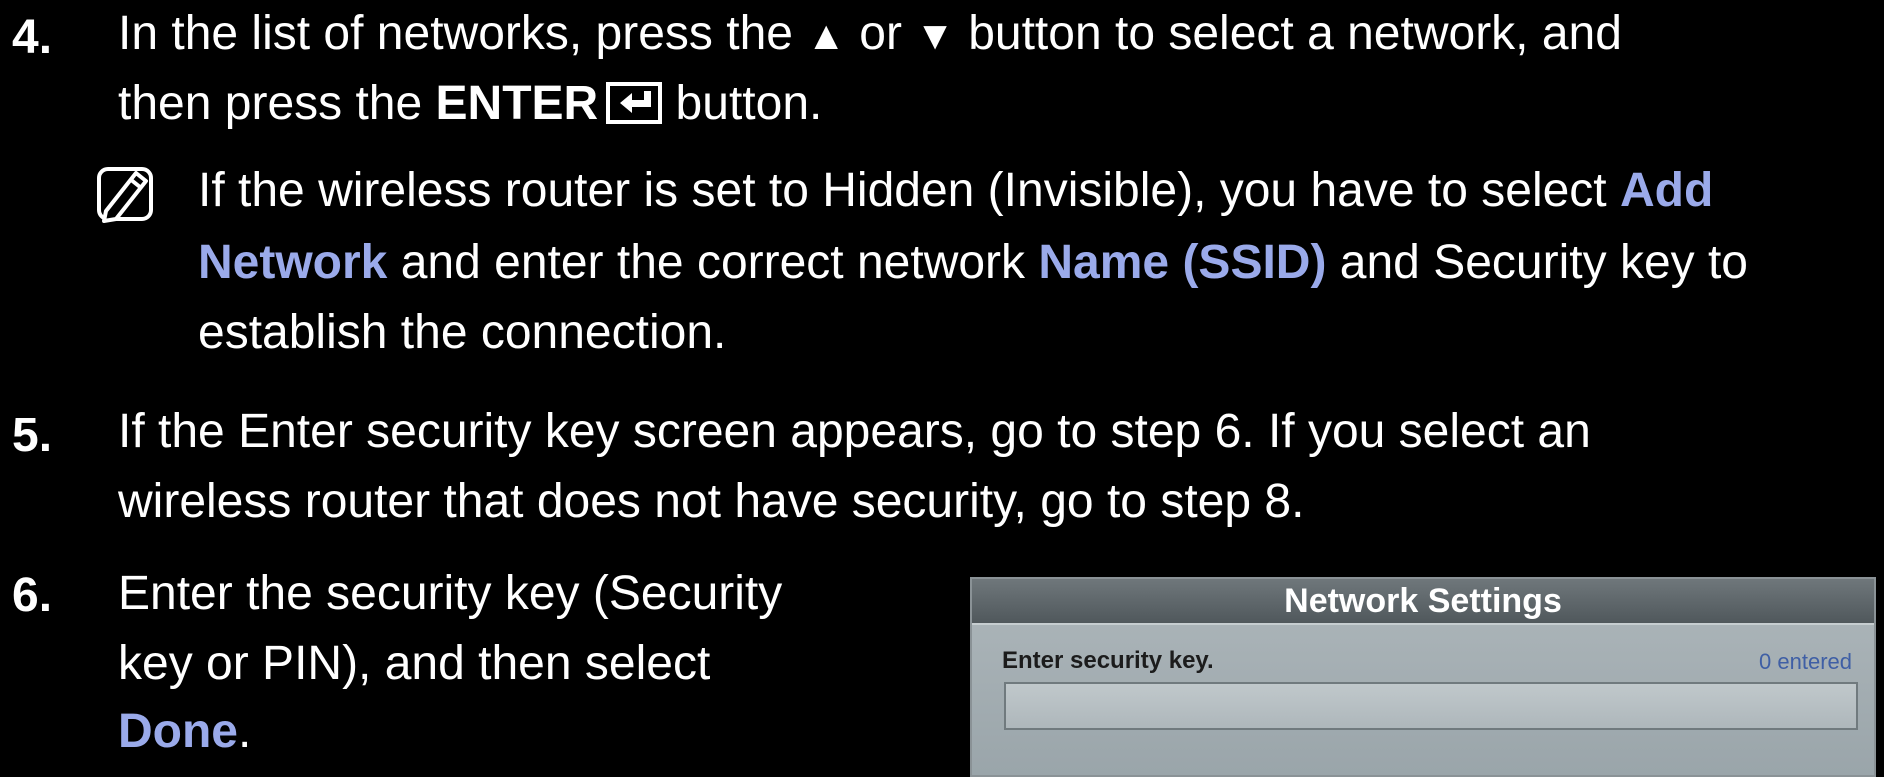 The height and width of the screenshot is (777, 1884). I want to click on step-number: 6., so click(32, 595).